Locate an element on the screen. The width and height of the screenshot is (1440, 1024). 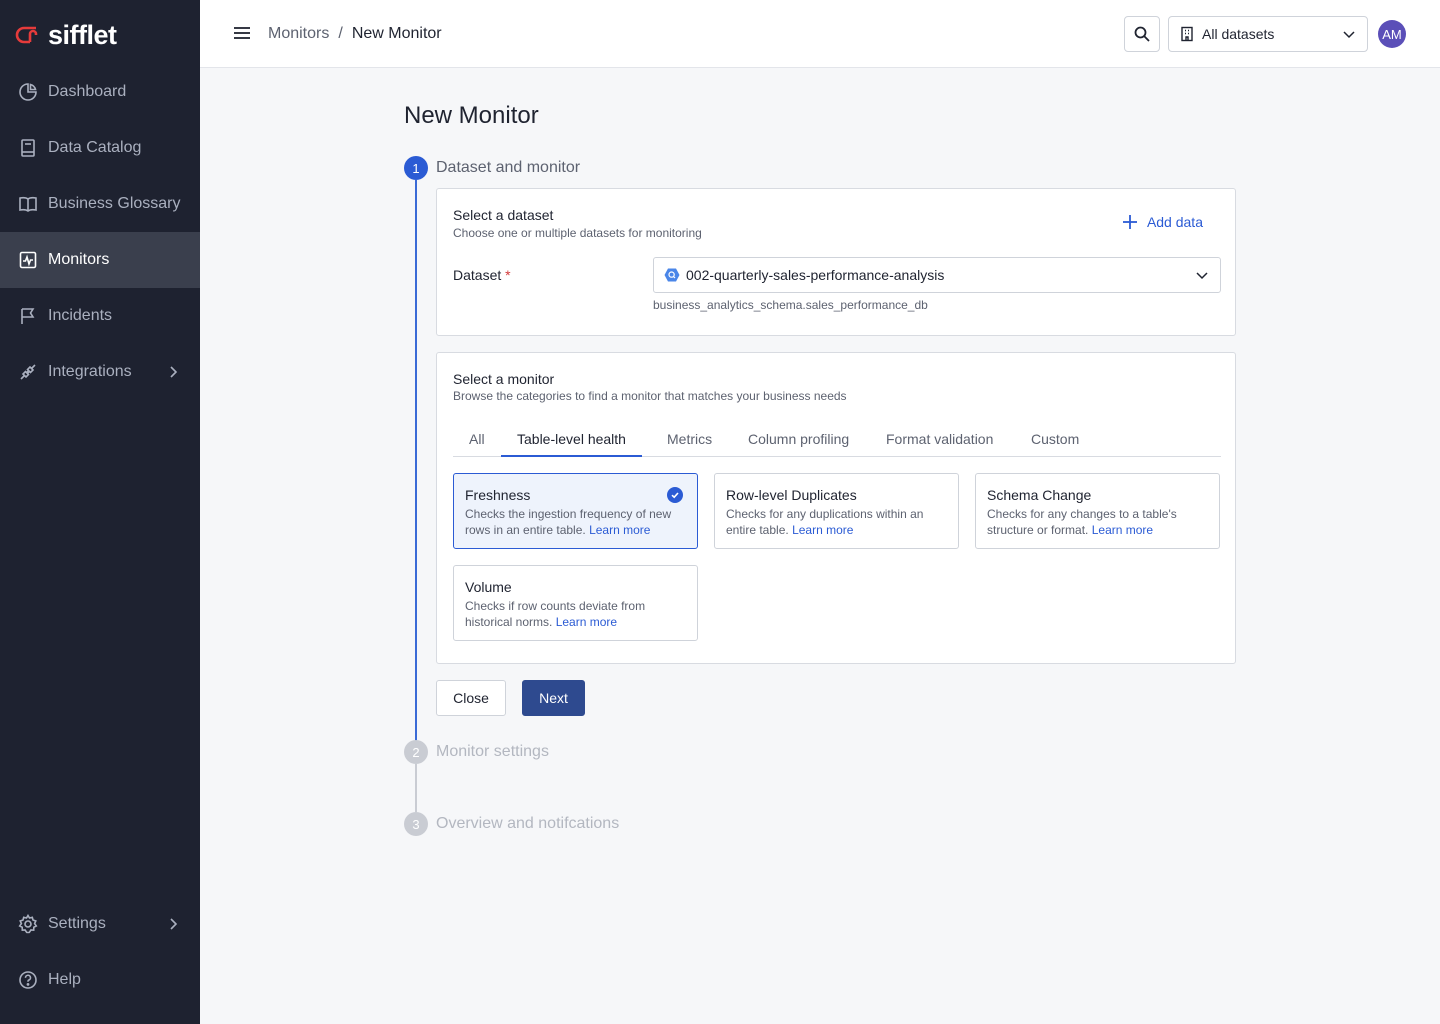
breadcrumb-monitors-link: Monitors is located at coordinates (298, 34).